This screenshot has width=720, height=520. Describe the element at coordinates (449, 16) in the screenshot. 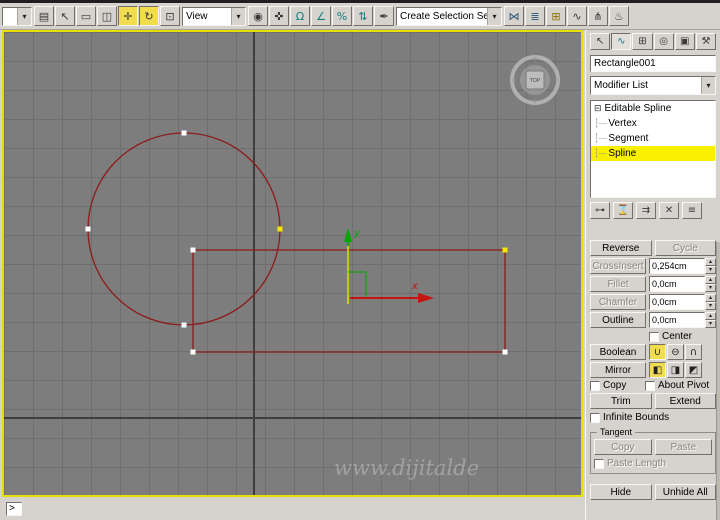

I see `named-selection-sets-dropdown: Create Selection Se ▾` at that location.